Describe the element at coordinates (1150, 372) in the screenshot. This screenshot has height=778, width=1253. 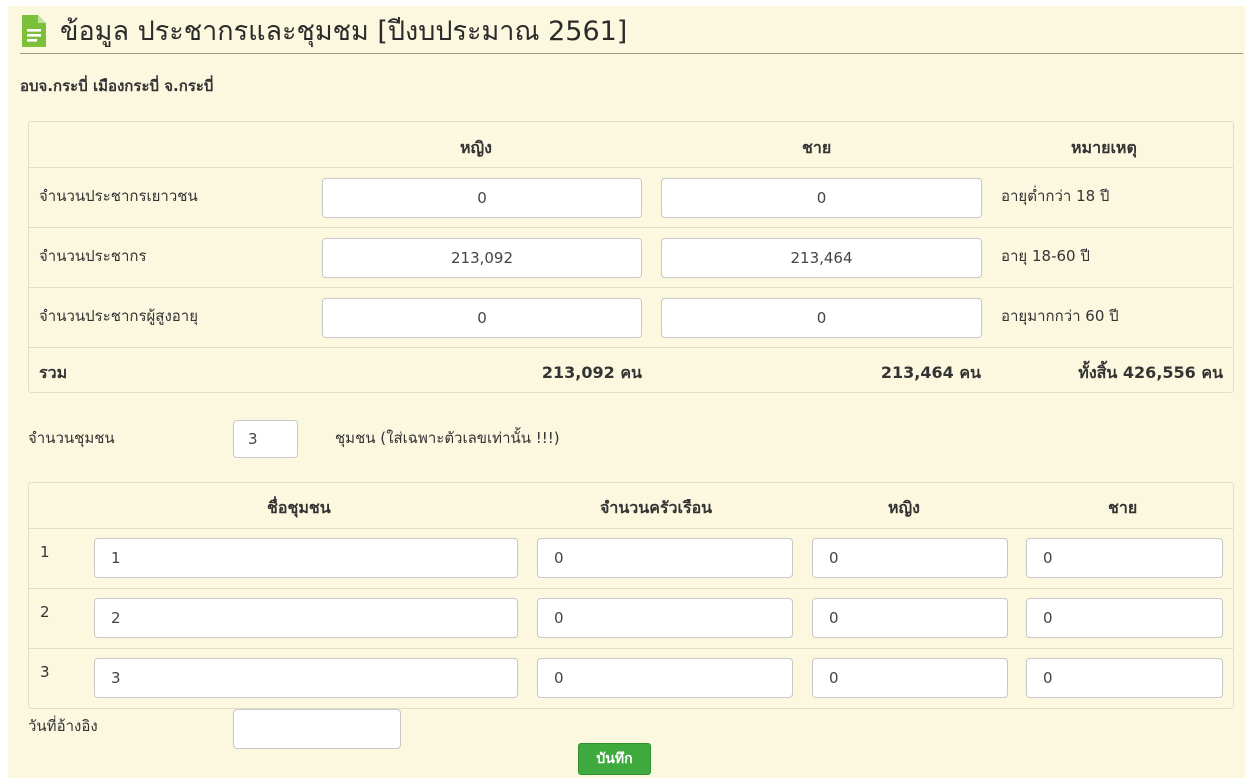
I see `total-all: ทั้งสิ้น 426,556 คน` at that location.